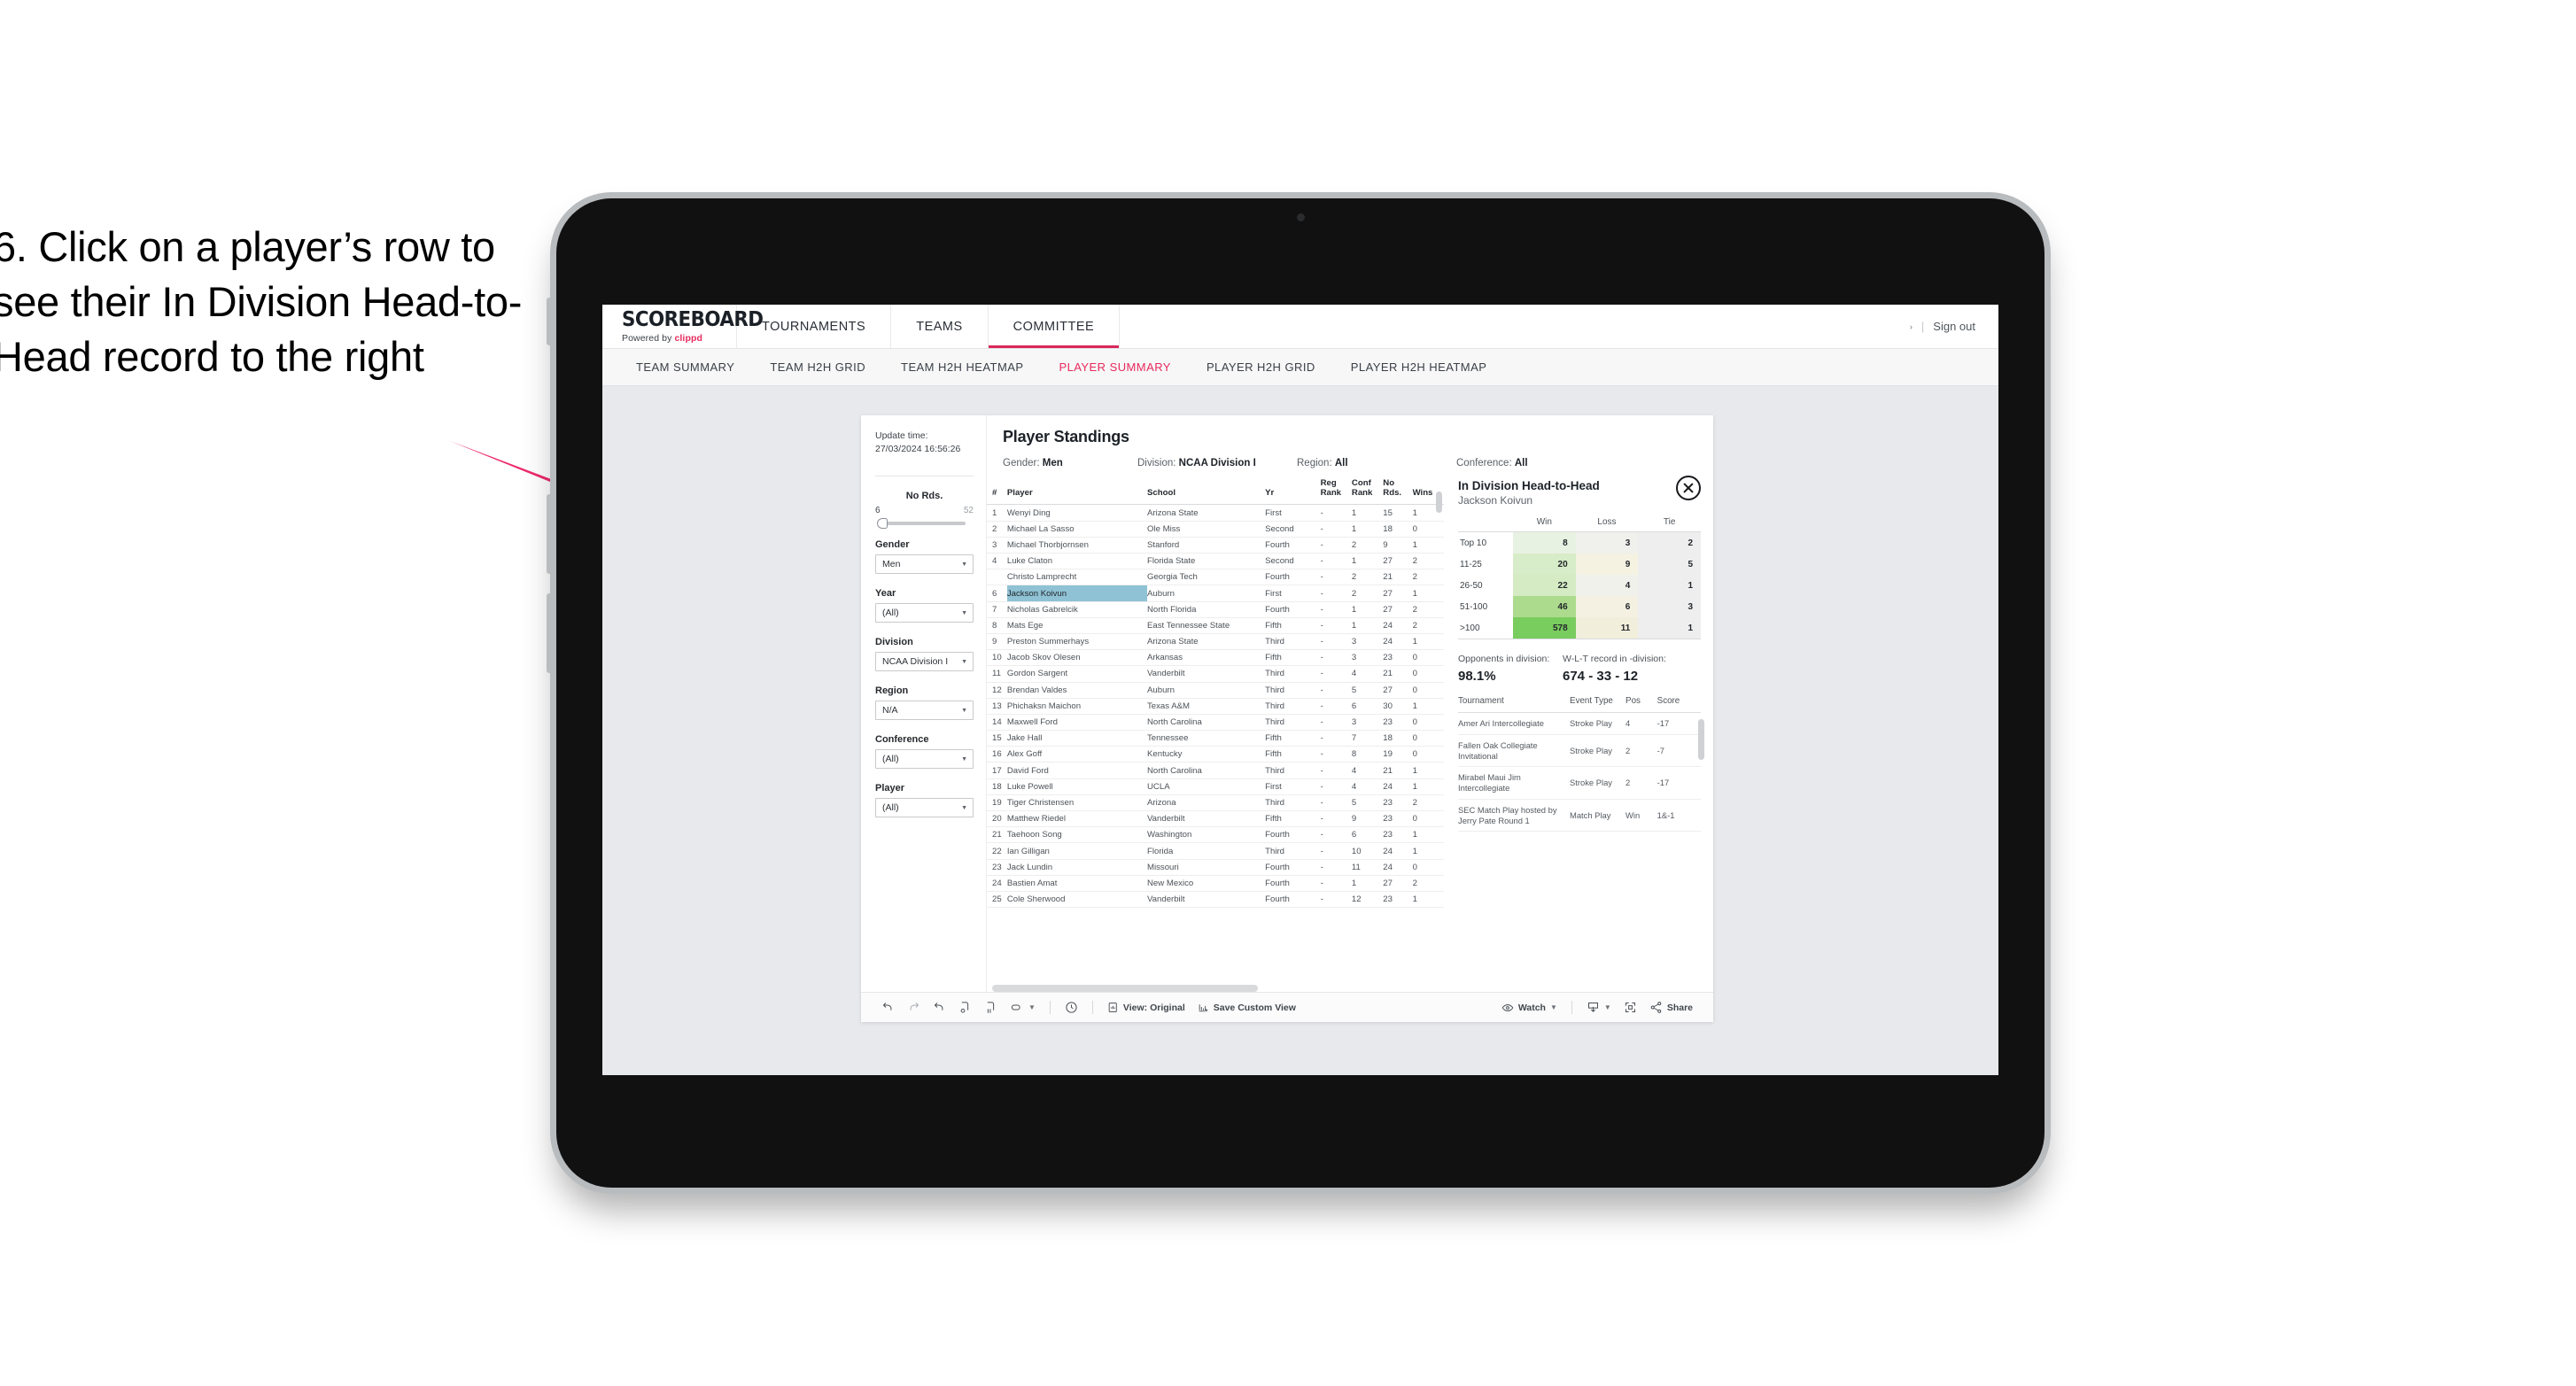 The image size is (2576, 1386). I want to click on table-row: 4 Luke Claton Florida State Second -1 27 2, so click(1215, 561).